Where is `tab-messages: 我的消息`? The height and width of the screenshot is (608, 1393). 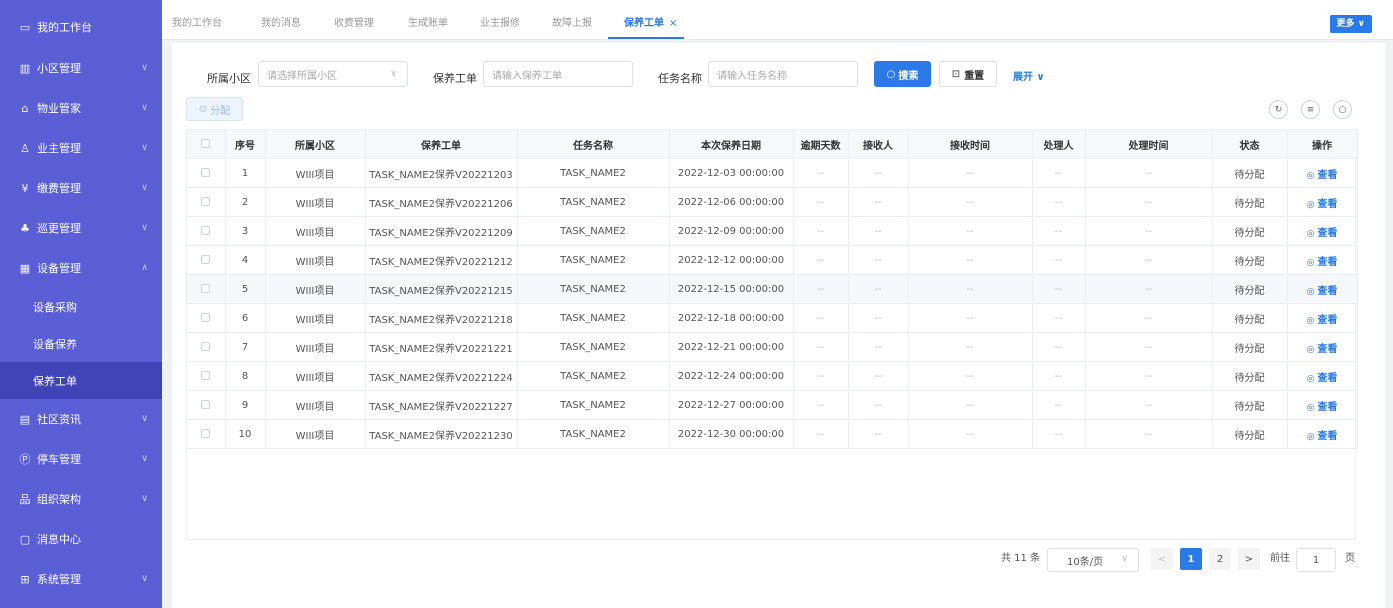 tab-messages: 我的消息 is located at coordinates (281, 21).